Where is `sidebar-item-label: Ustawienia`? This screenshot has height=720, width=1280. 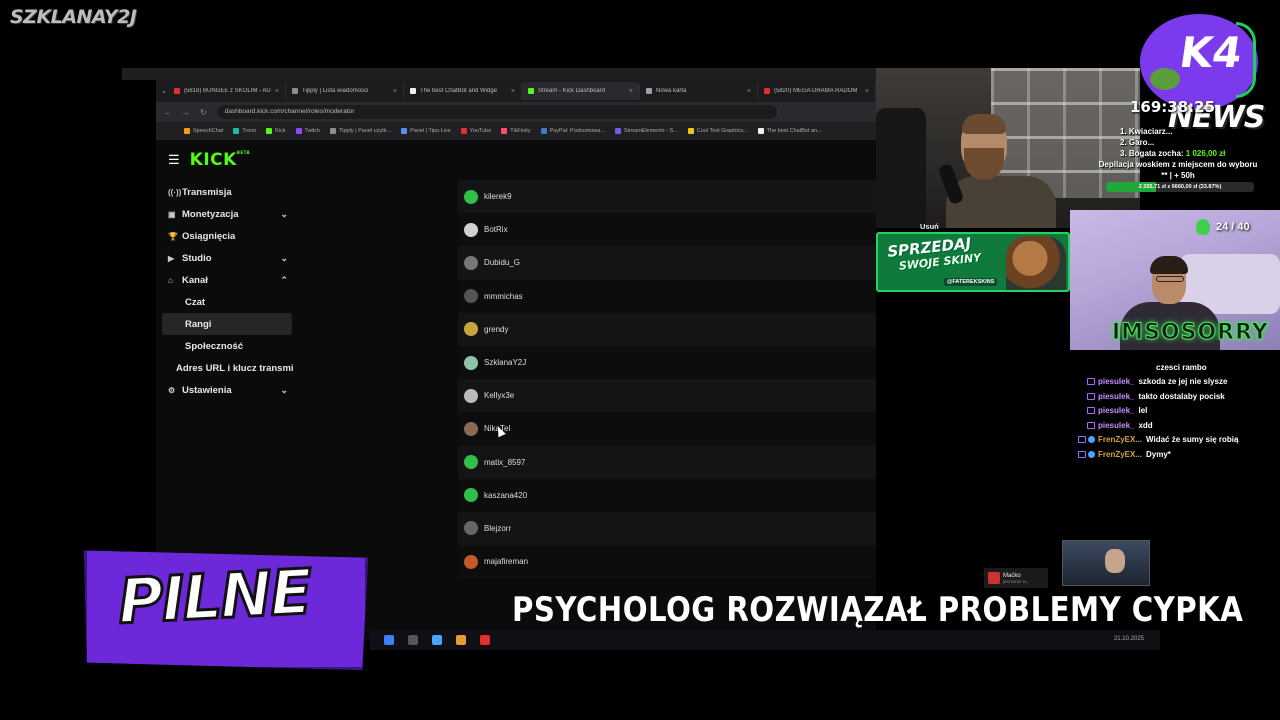
sidebar-item-label: Ustawienia is located at coordinates (207, 390).